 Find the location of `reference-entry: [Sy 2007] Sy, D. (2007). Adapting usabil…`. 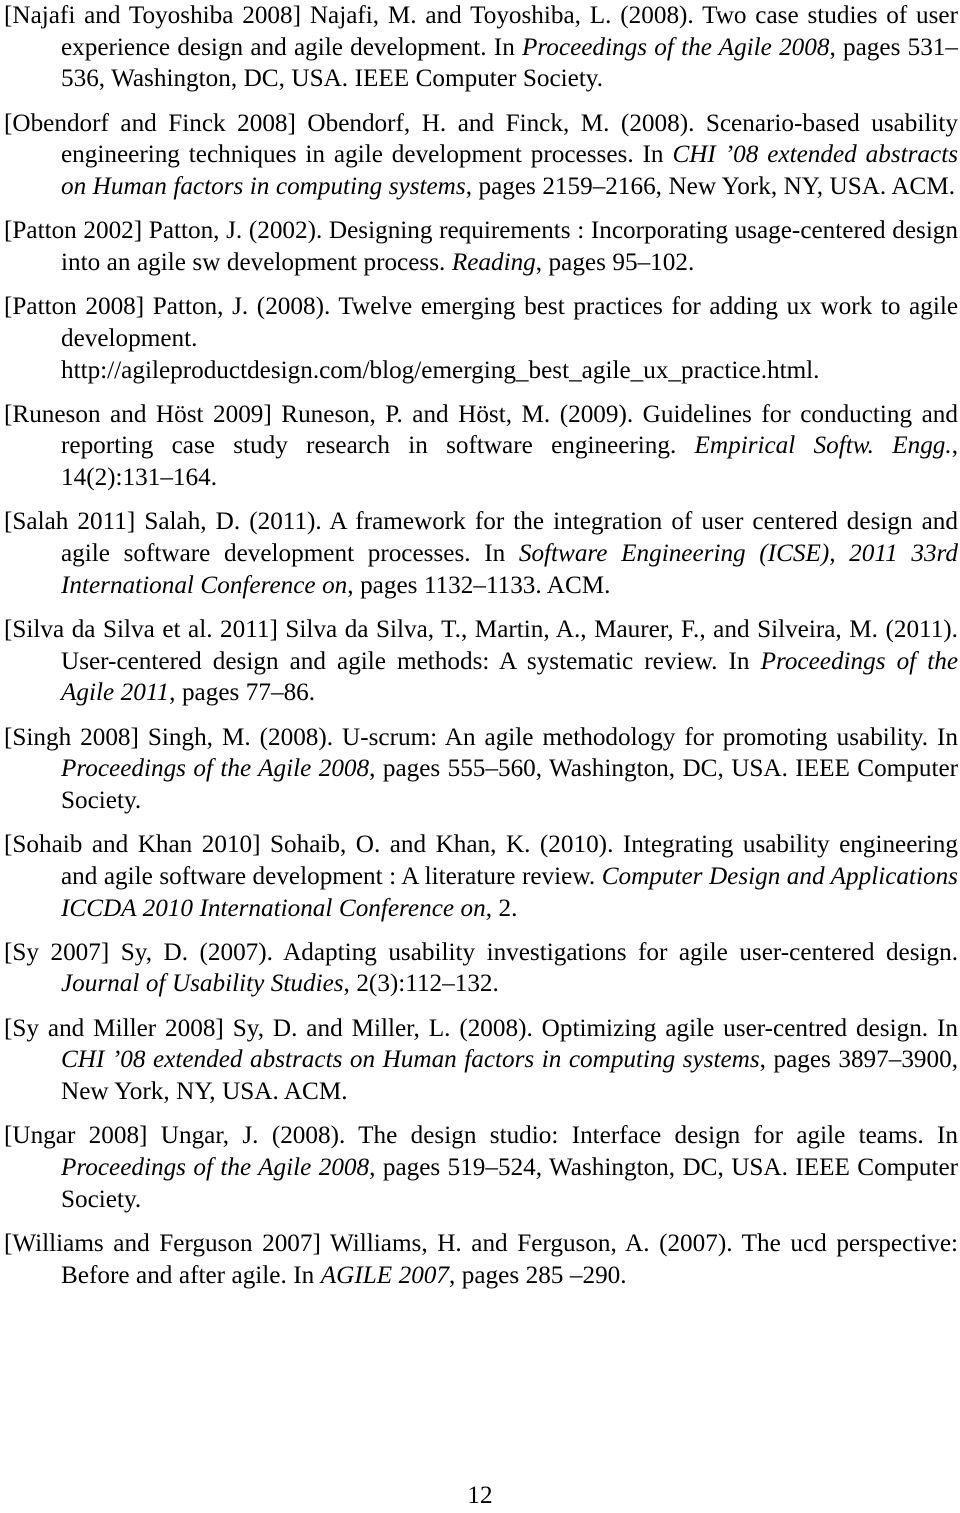

reference-entry: [Sy 2007] Sy, D. (2007). Adapting usabil… is located at coordinates (481, 968).